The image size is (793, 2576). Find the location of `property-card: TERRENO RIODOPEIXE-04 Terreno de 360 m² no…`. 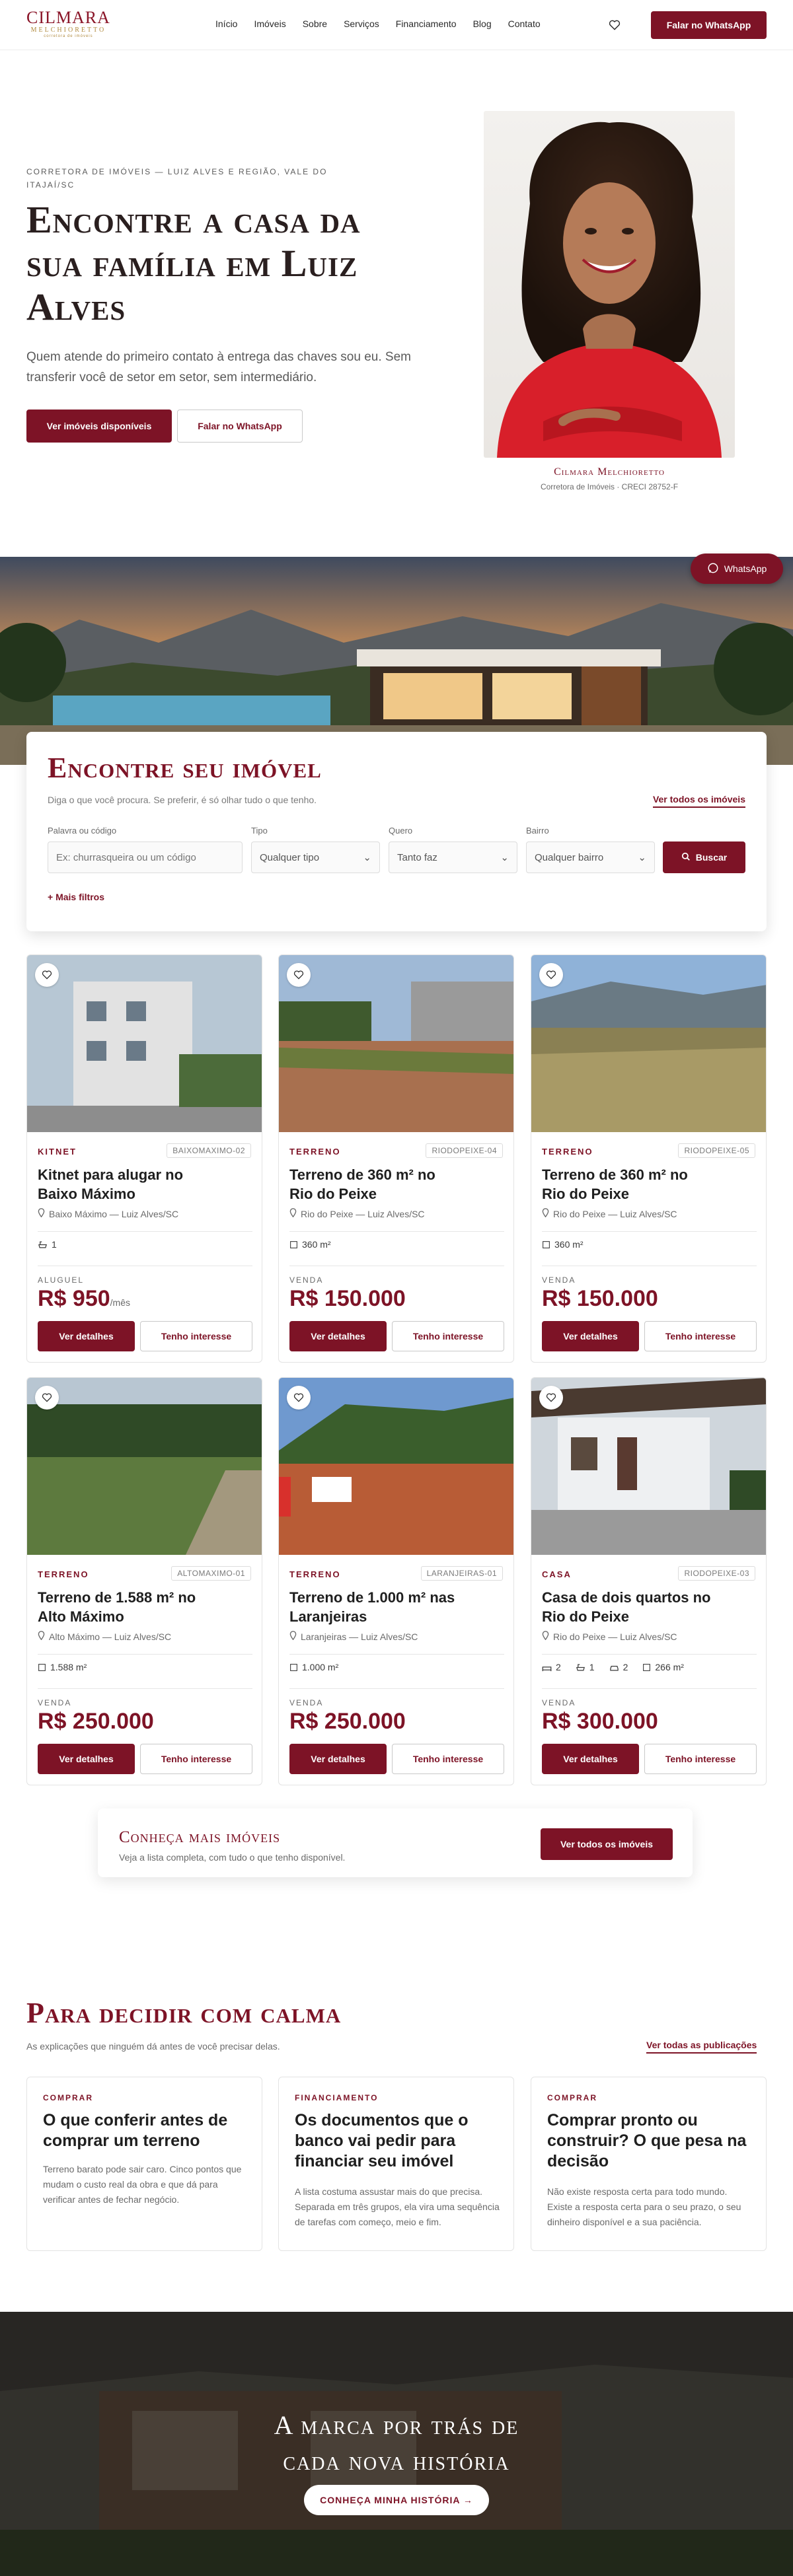

property-card: TERRENO RIODOPEIXE-04 Terreno de 360 m² no… is located at coordinates (396, 1158).